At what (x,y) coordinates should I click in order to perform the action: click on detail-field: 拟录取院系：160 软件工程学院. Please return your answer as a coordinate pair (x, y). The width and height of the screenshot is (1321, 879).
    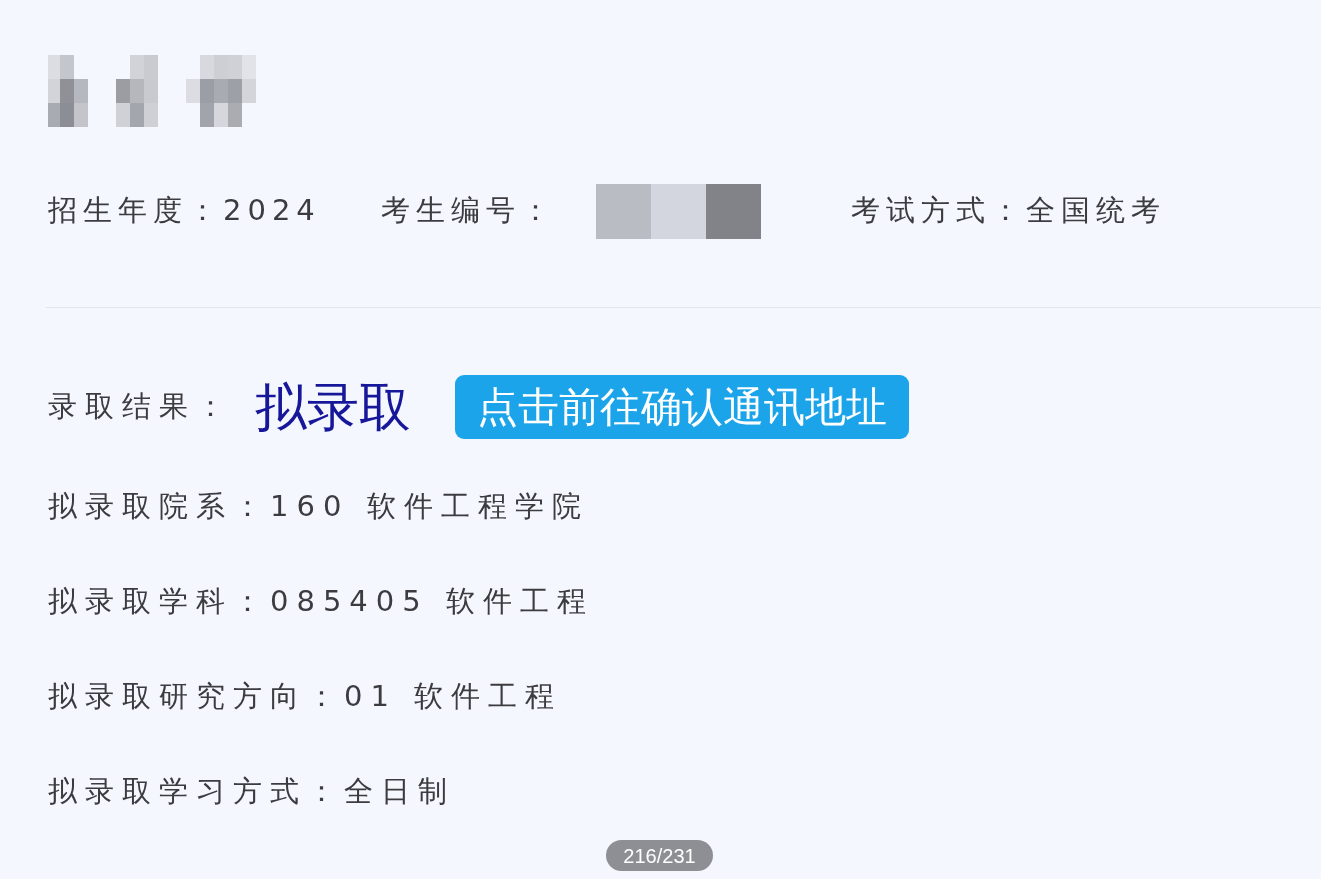
    Looking at the image, I should click on (318, 507).